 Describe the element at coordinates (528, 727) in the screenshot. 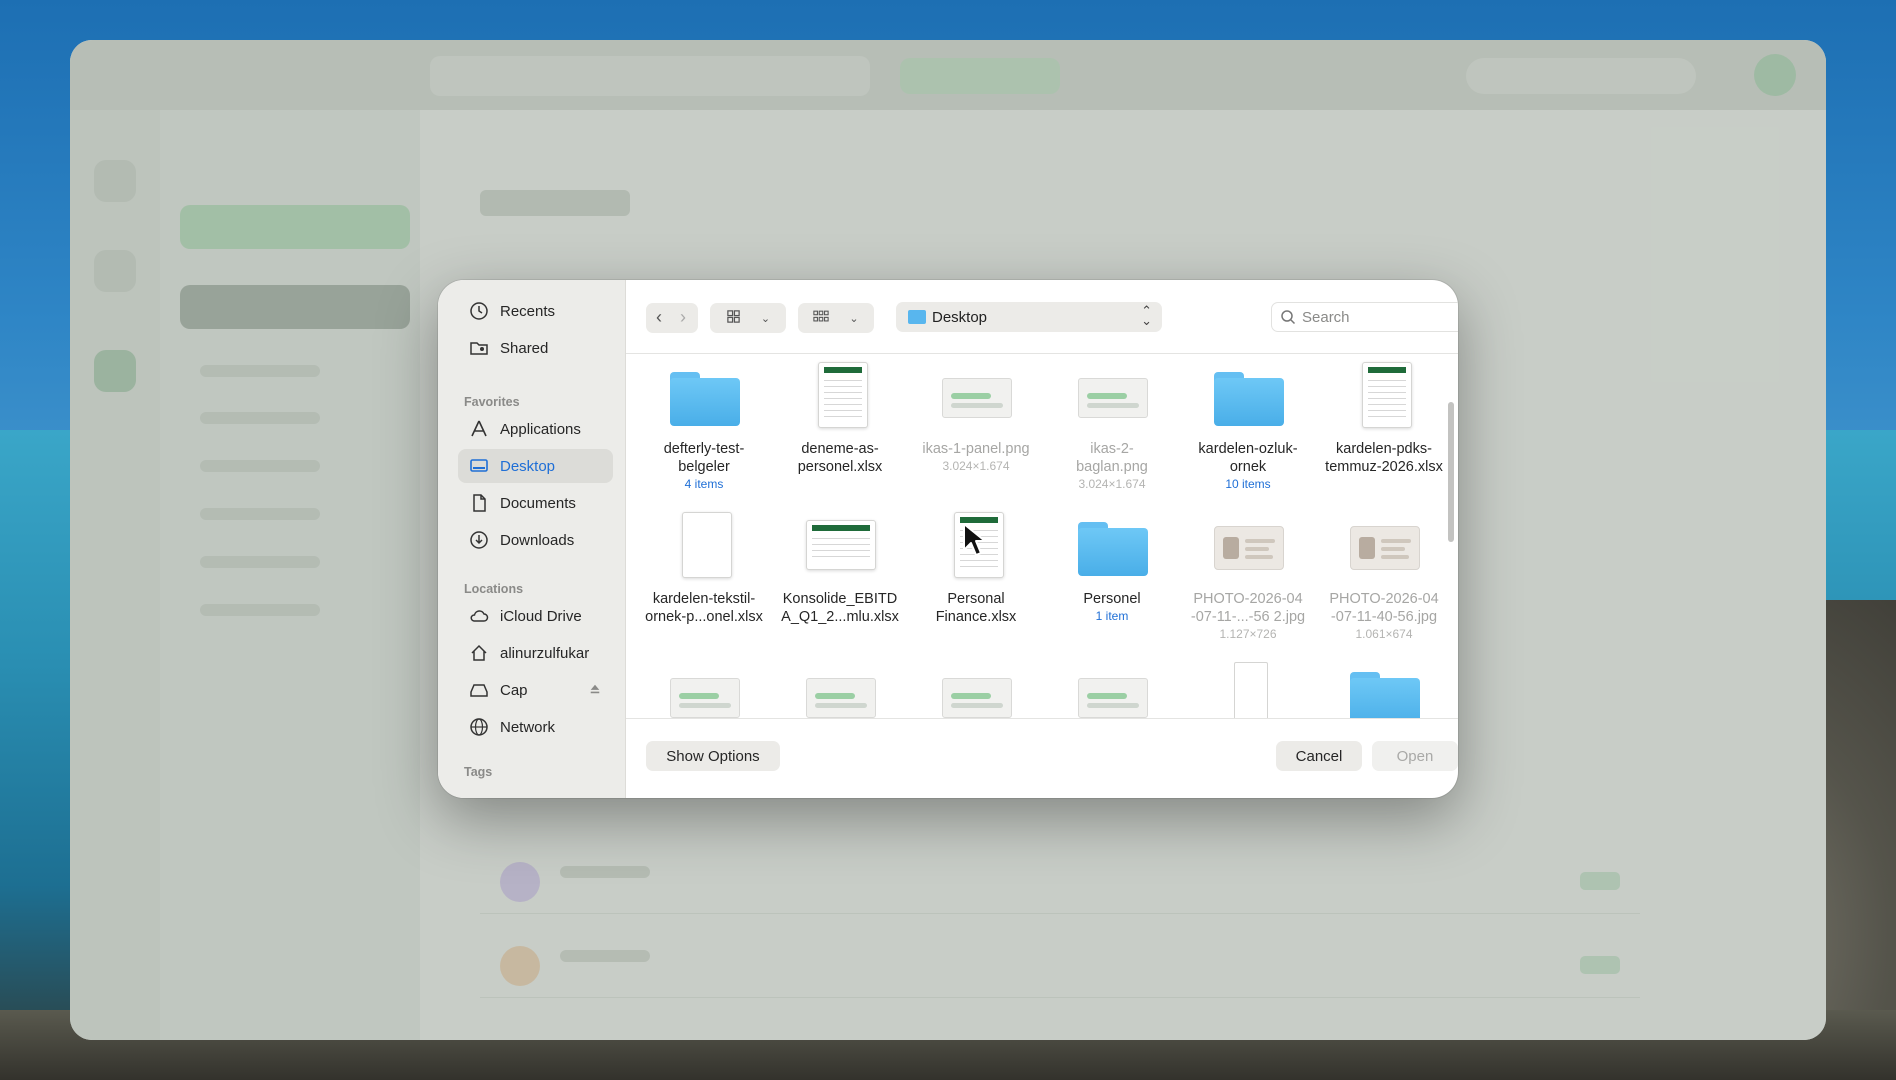

I see `sidebar-item-label: Network` at that location.